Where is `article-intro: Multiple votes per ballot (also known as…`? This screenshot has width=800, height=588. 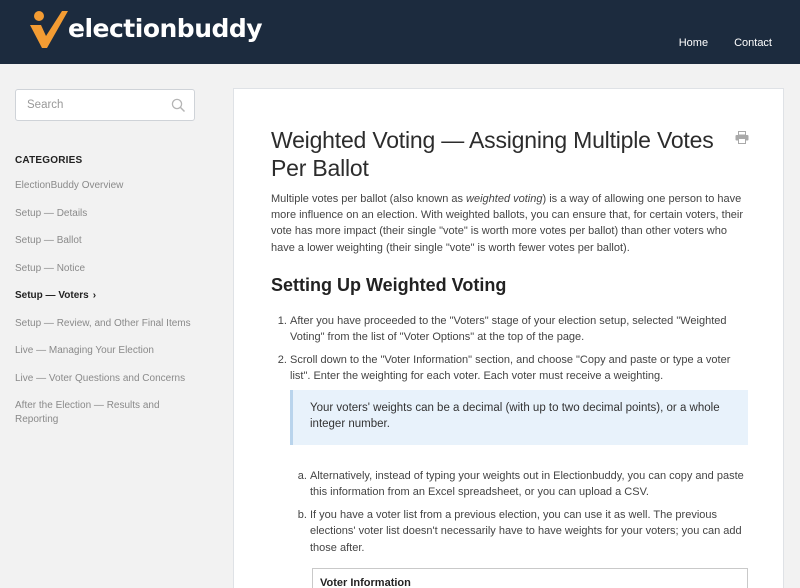
article-intro: Multiple votes per ballot (also known as… is located at coordinates (509, 223).